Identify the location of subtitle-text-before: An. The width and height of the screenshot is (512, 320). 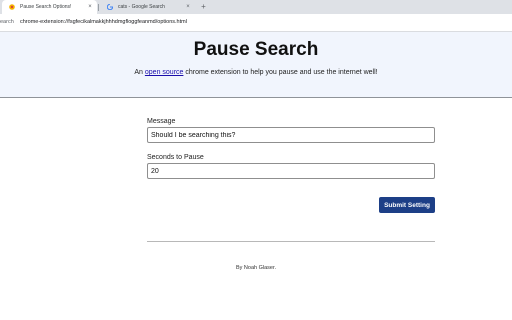
(139, 72).